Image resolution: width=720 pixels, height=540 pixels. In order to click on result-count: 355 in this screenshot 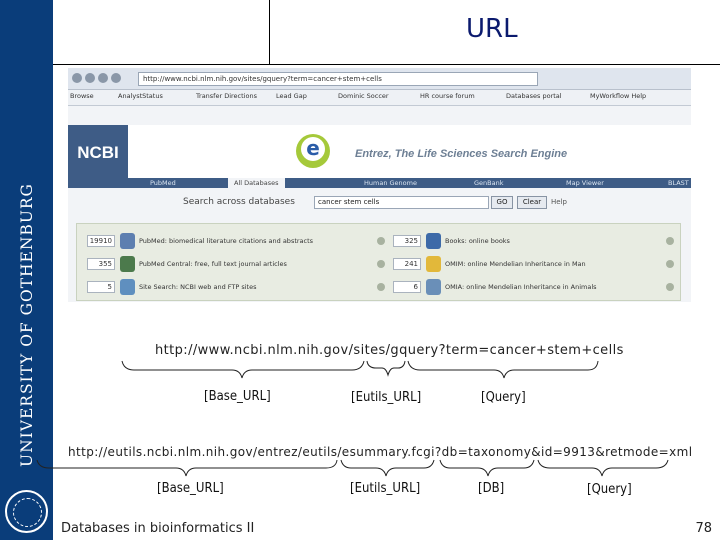, I will do `click(101, 264)`.